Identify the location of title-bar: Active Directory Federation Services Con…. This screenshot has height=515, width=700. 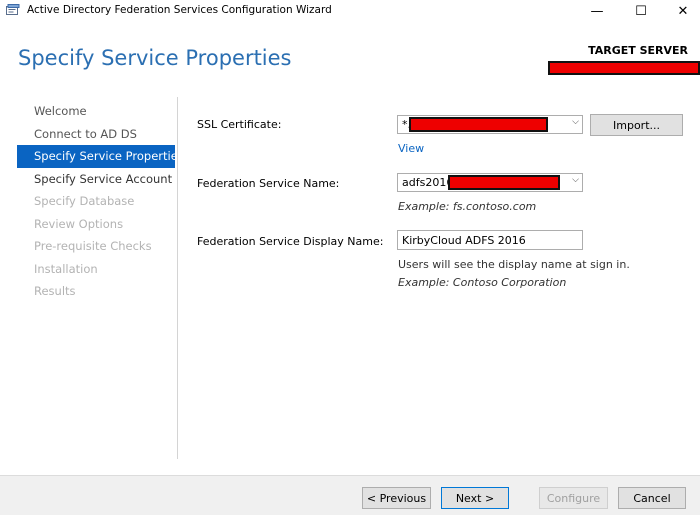
(350, 11).